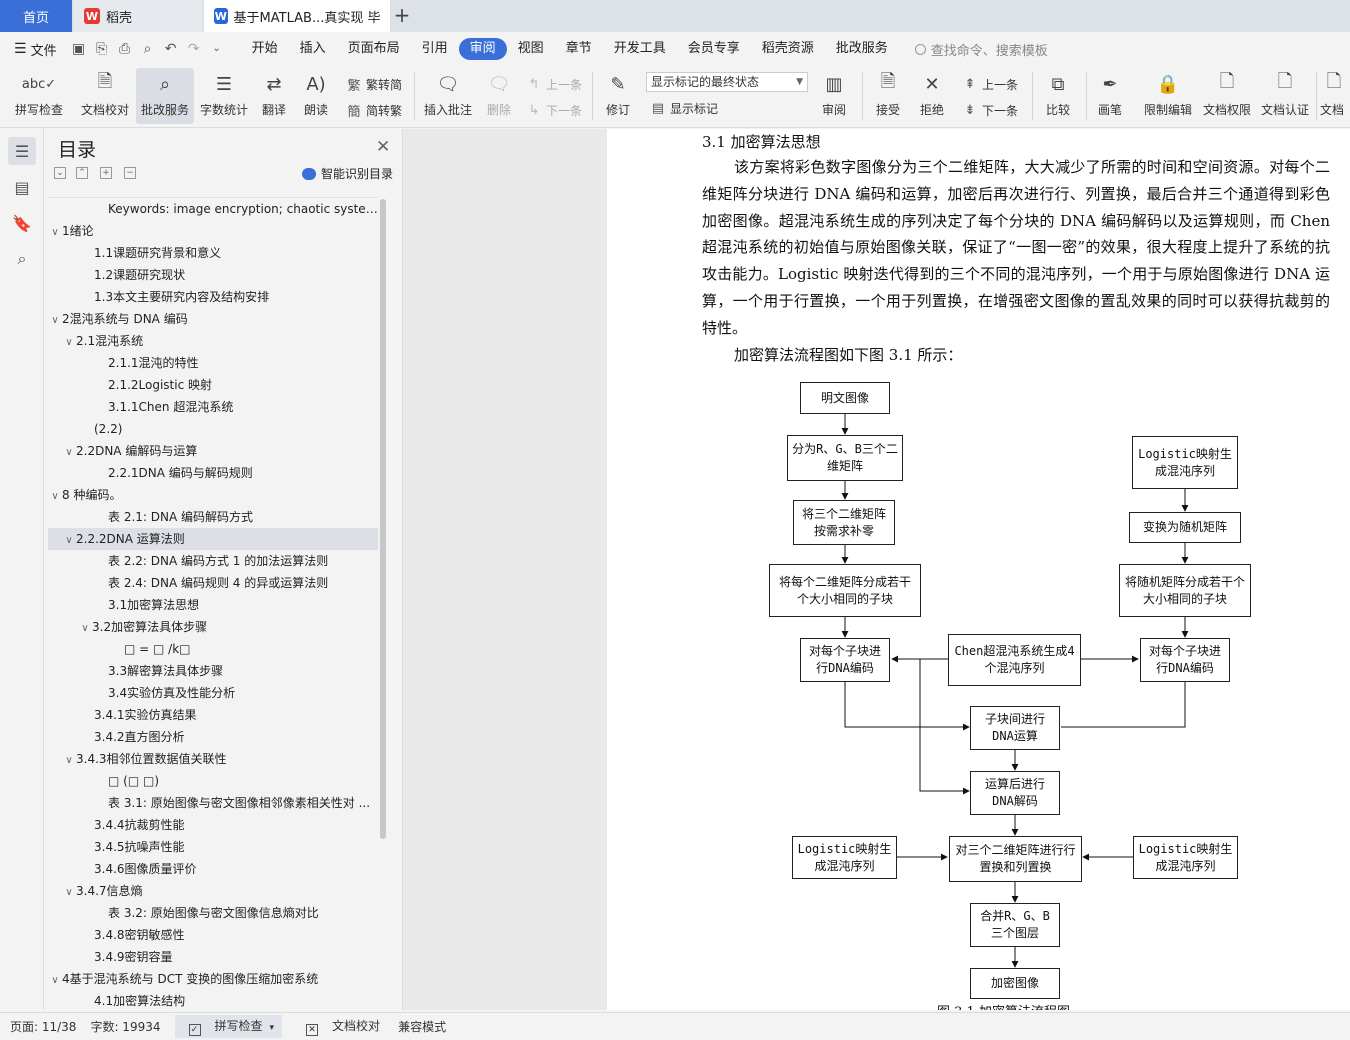  What do you see at coordinates (213, 539) in the screenshot?
I see `outline-item: ∨ 2.2.2DNA 运算法则` at bounding box center [213, 539].